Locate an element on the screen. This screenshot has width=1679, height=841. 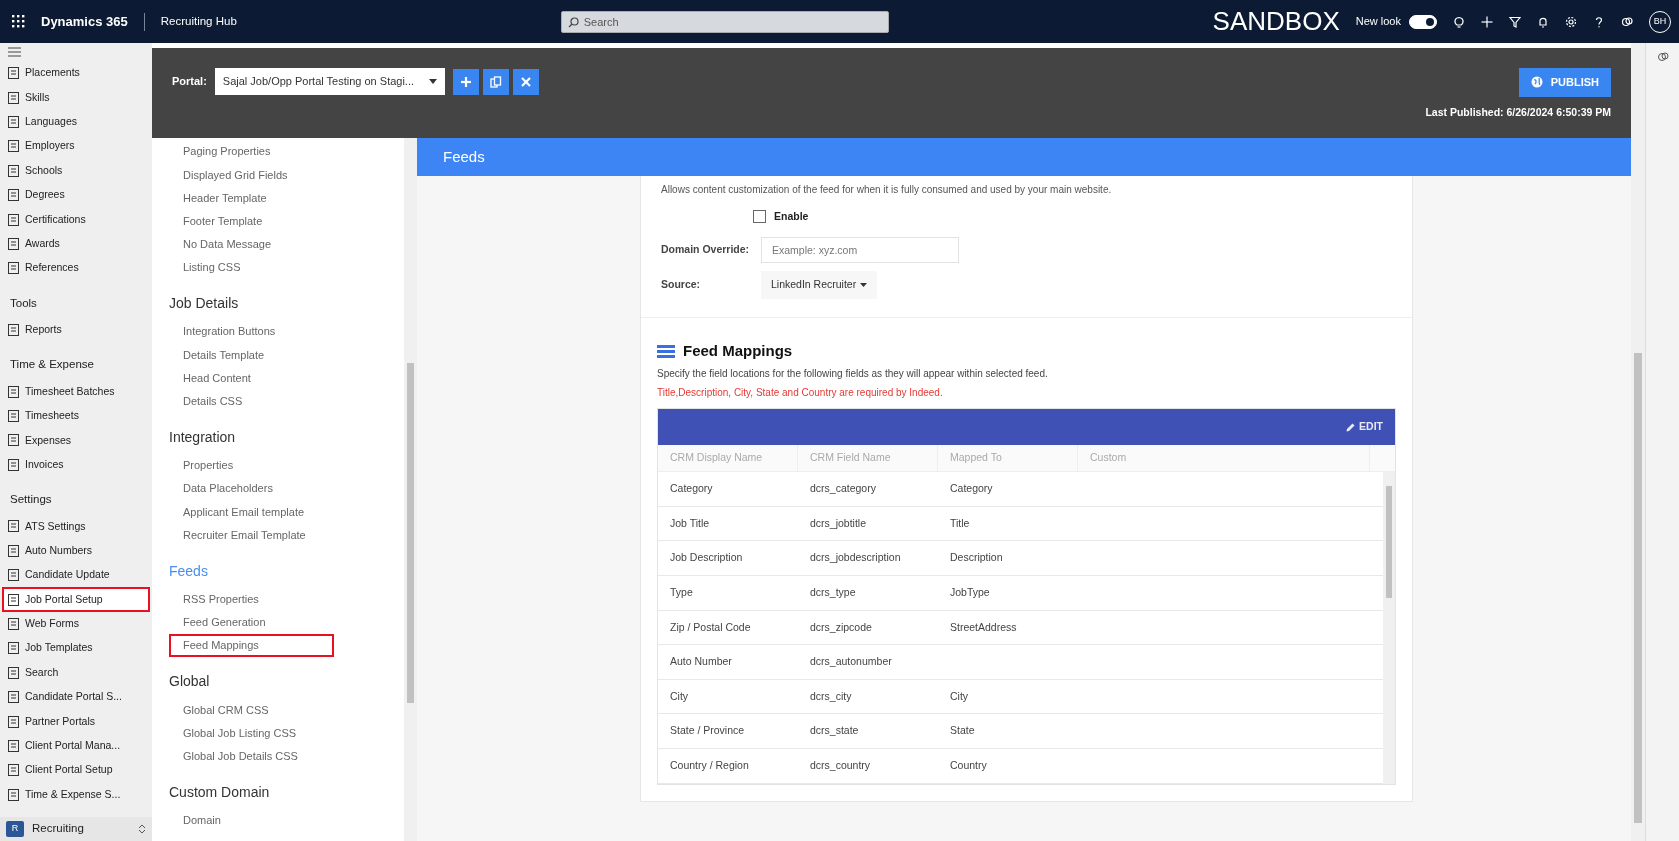
new-look-toggle is located at coordinates (1423, 21).